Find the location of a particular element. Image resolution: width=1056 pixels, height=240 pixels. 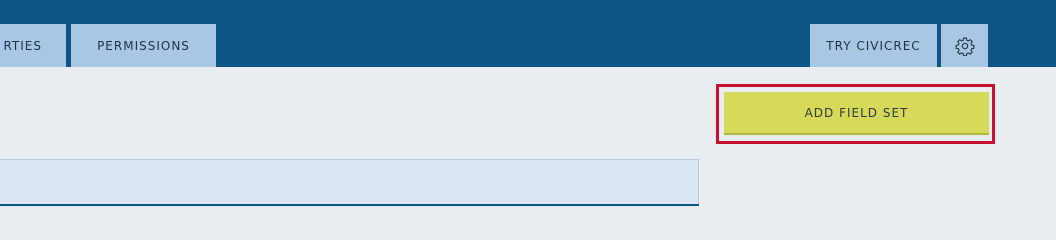

panel-header is located at coordinates (349, 181).